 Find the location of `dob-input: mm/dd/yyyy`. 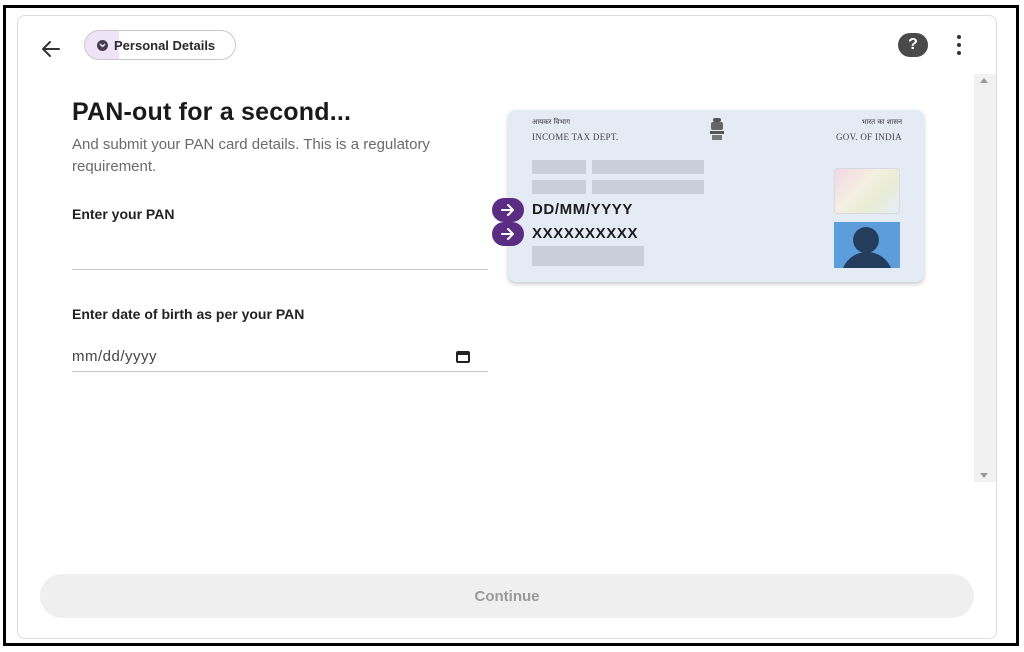

dob-input: mm/dd/yyyy is located at coordinates (280, 357).